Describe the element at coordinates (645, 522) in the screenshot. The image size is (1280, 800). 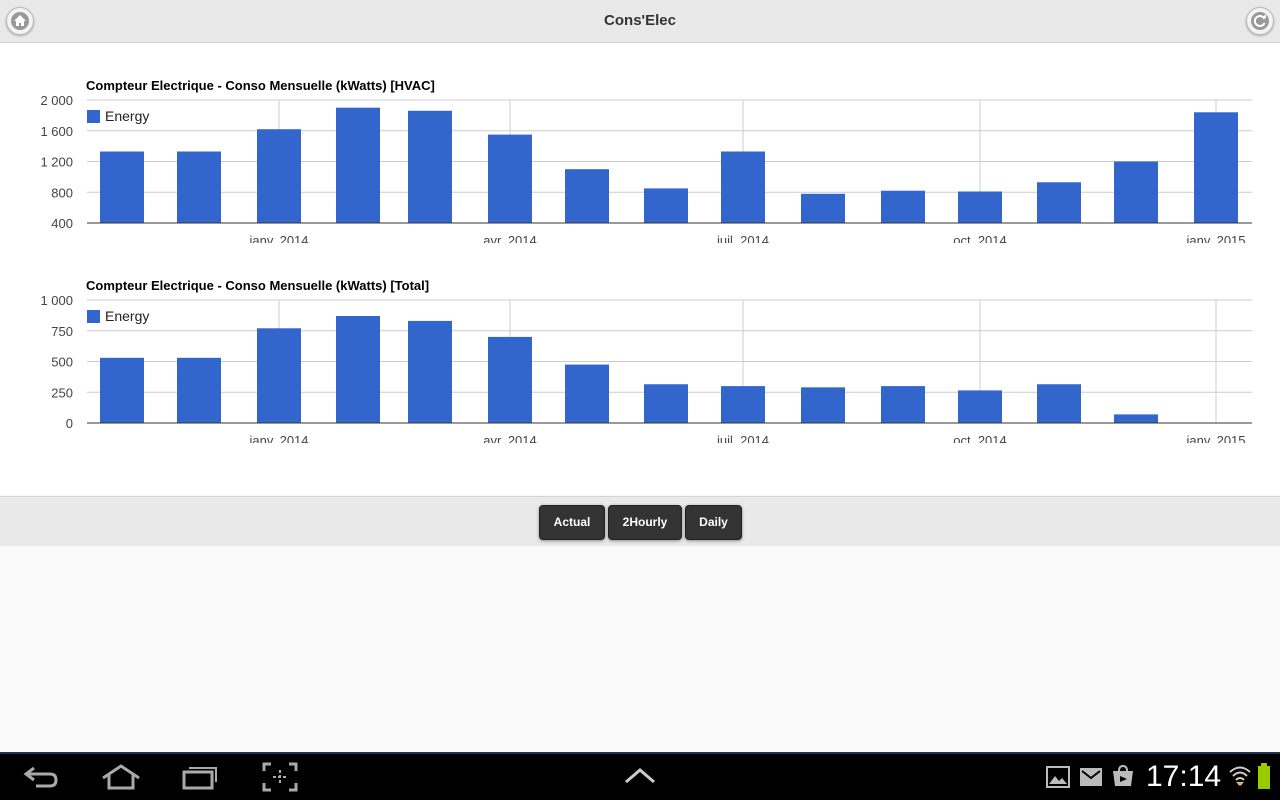
I see `2hourly-button: 2Hourly` at that location.